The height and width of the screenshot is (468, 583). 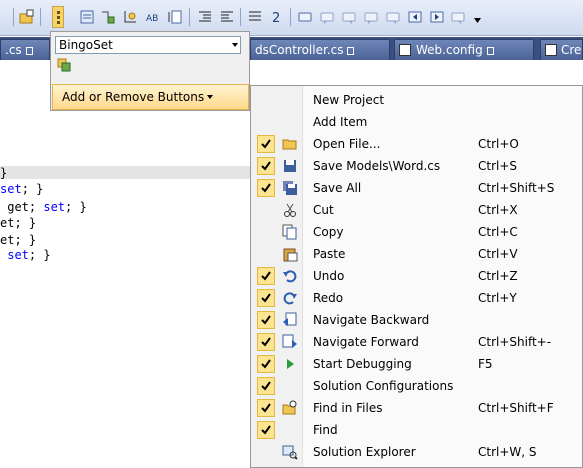 I want to click on menu-item-undo: Undo Ctrl+Z, so click(x=417, y=276).